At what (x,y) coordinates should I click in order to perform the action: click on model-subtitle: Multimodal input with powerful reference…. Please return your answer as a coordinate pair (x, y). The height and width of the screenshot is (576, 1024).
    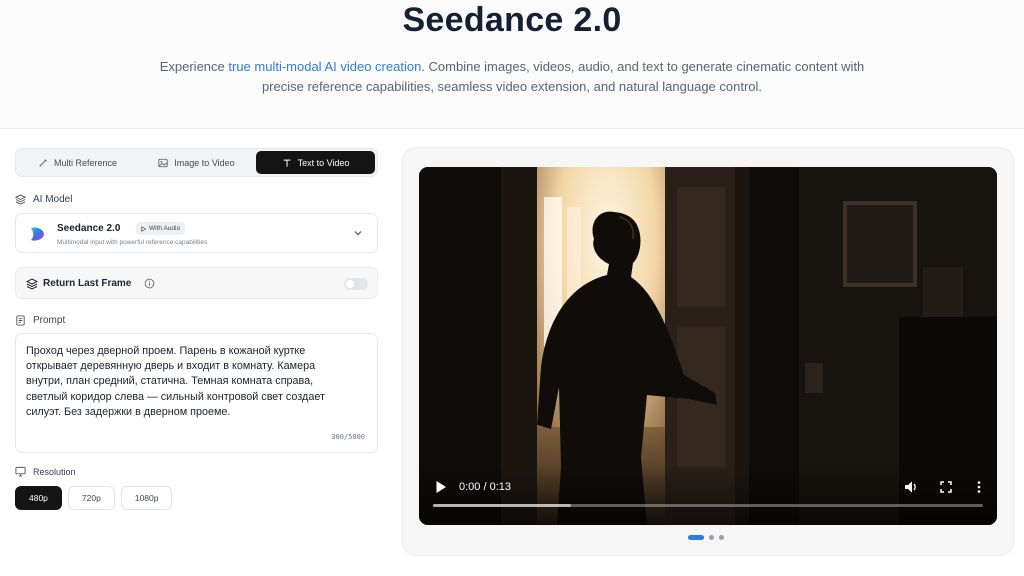
    Looking at the image, I should click on (132, 242).